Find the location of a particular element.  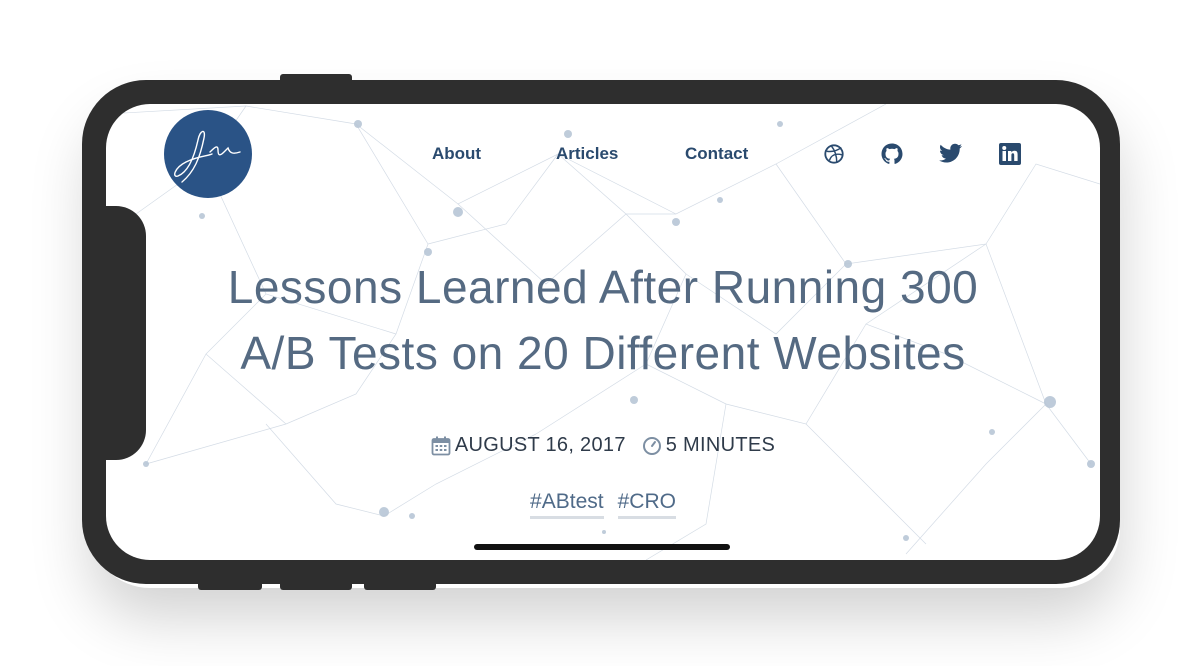

github-icon is located at coordinates (892, 154).